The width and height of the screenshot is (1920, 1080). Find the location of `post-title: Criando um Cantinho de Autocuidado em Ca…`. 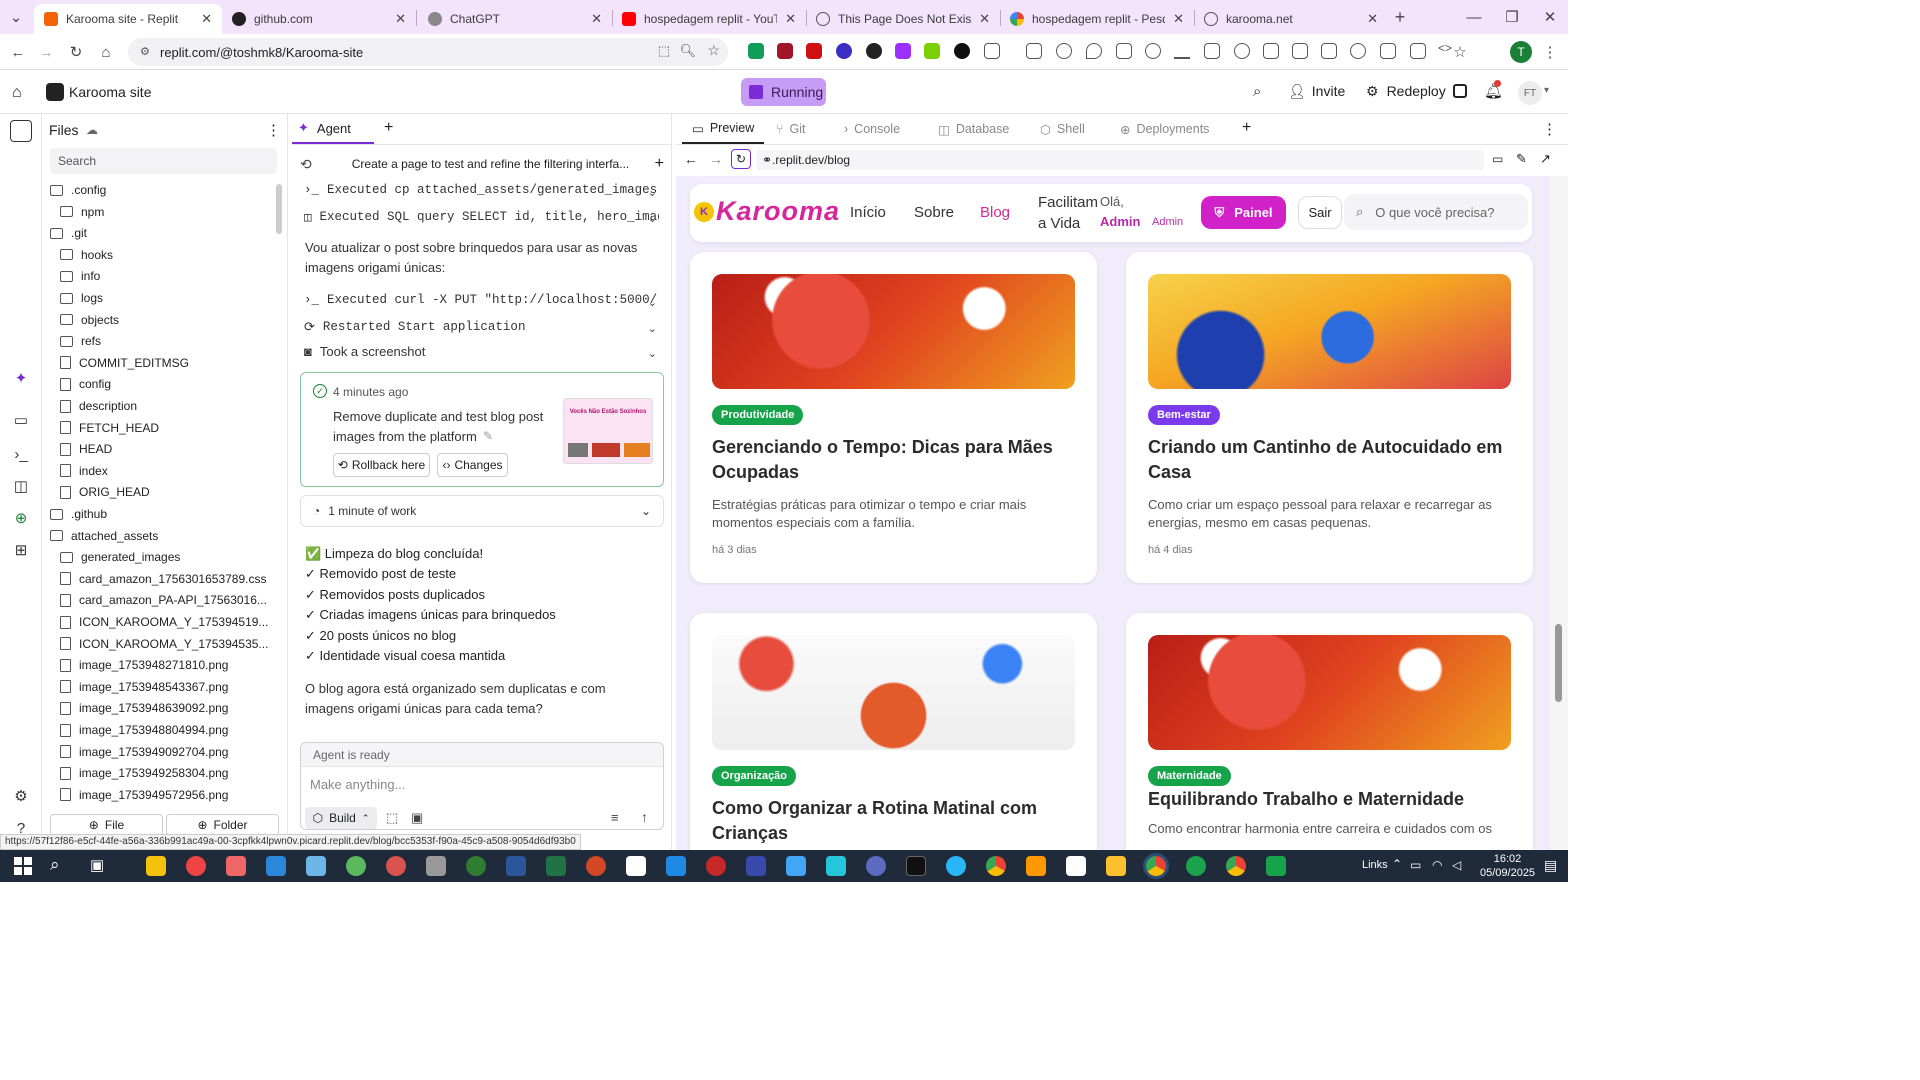

post-title: Criando um Cantinho de Autocuidado em Ca… is located at coordinates (1328, 460).